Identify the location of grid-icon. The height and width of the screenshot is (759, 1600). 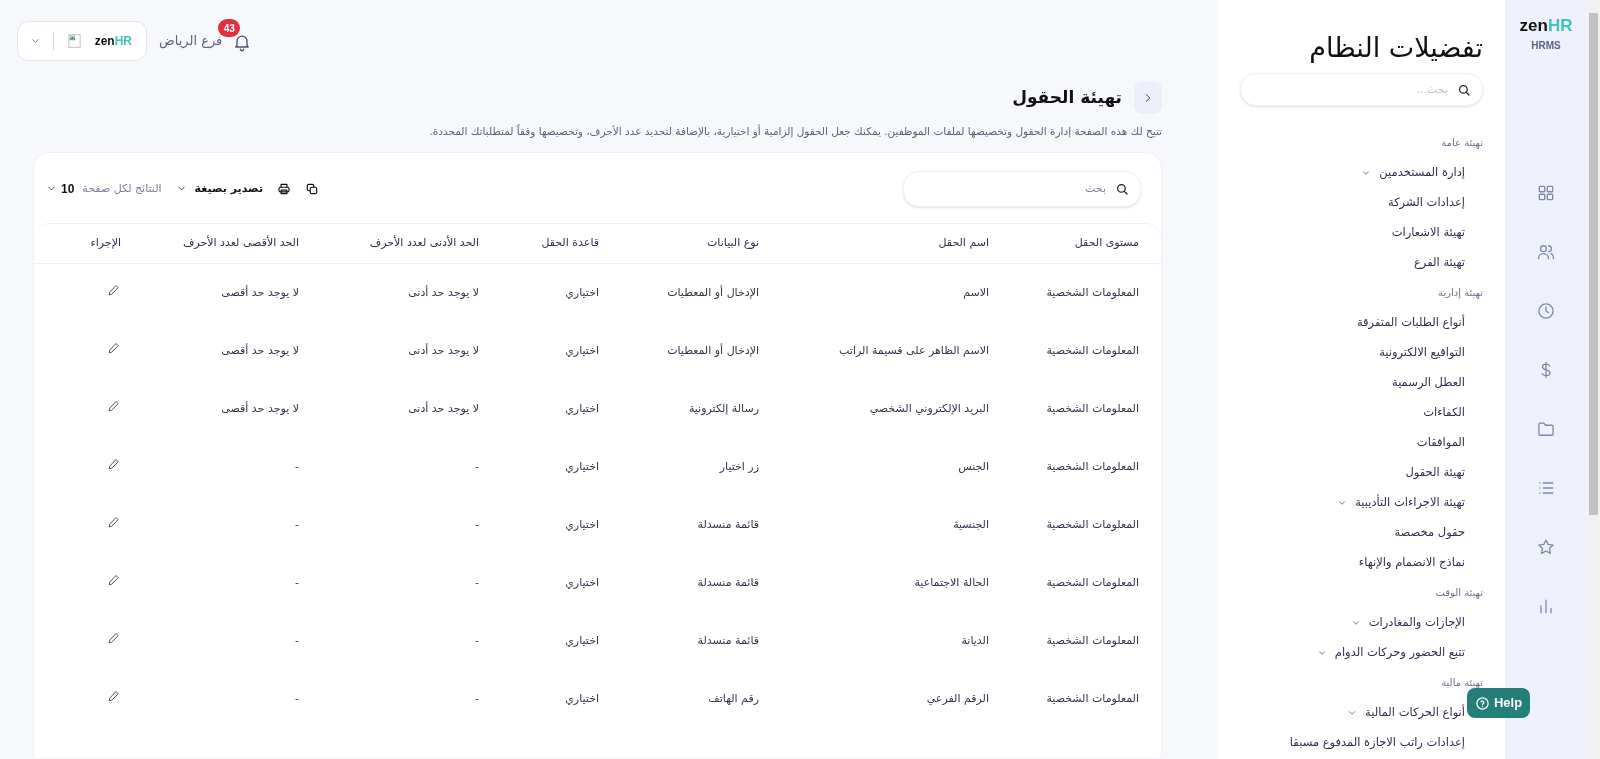
(1546, 193).